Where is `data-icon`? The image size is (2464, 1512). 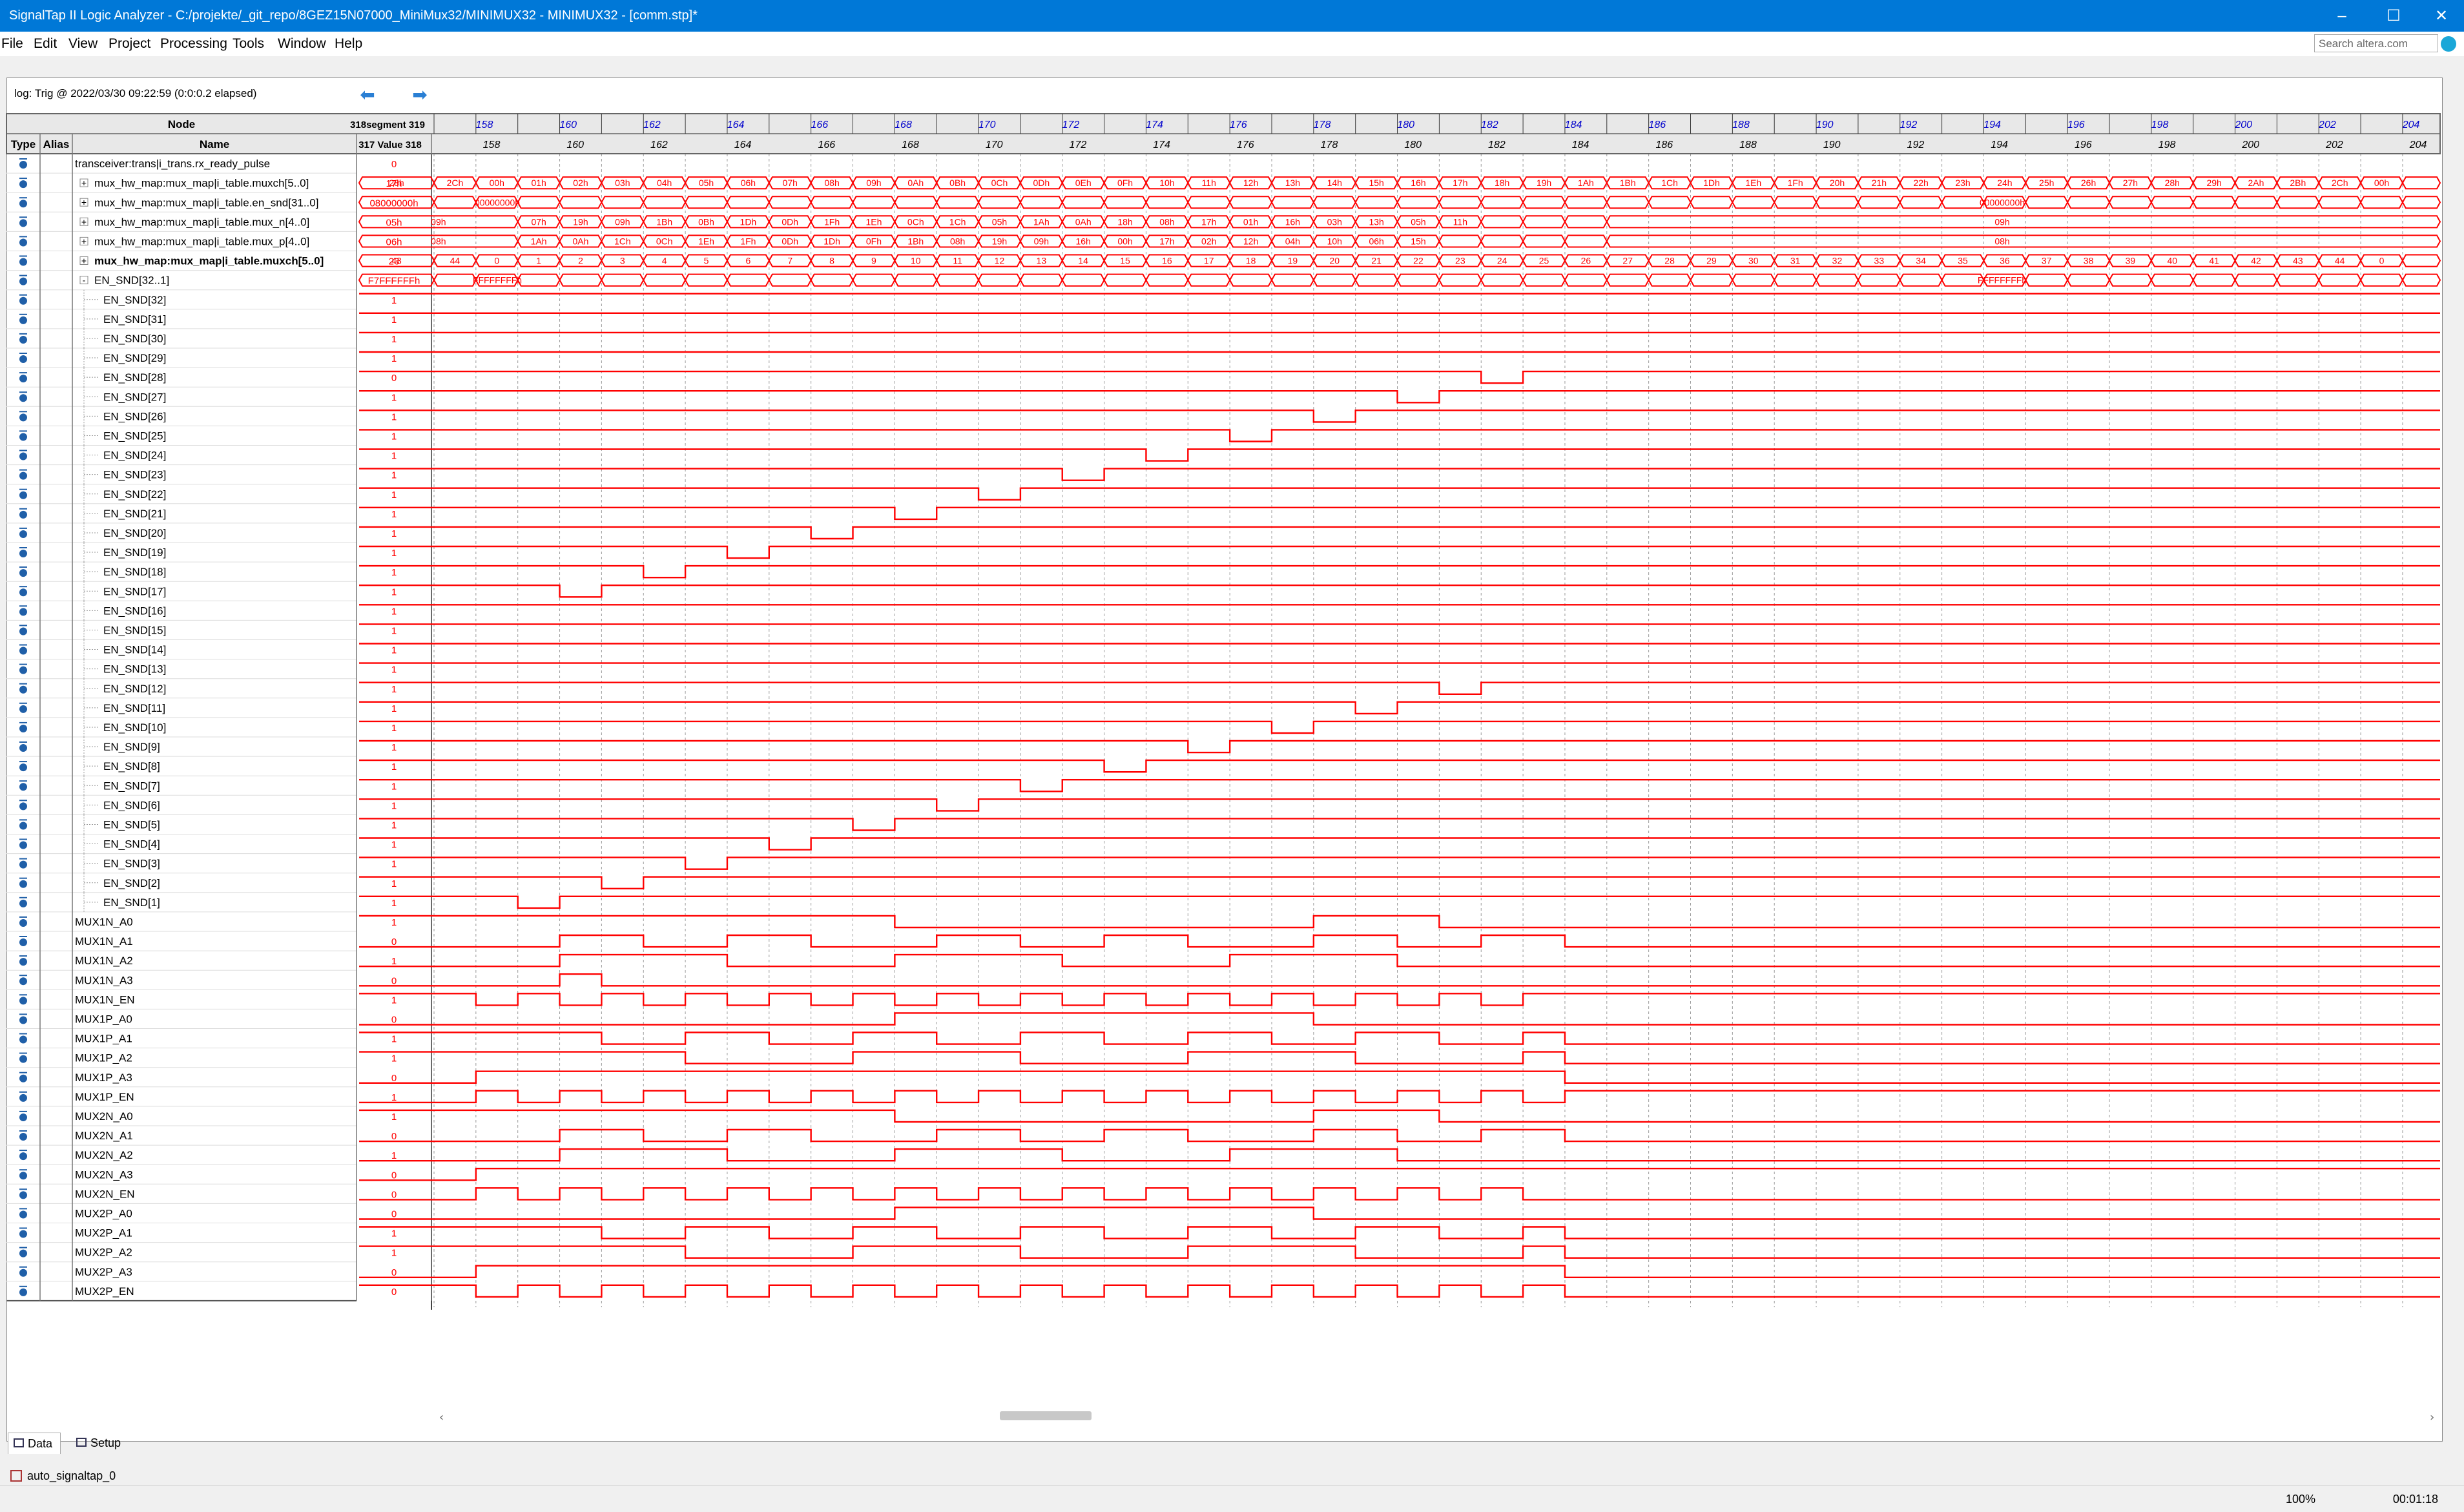 data-icon is located at coordinates (19, 1443).